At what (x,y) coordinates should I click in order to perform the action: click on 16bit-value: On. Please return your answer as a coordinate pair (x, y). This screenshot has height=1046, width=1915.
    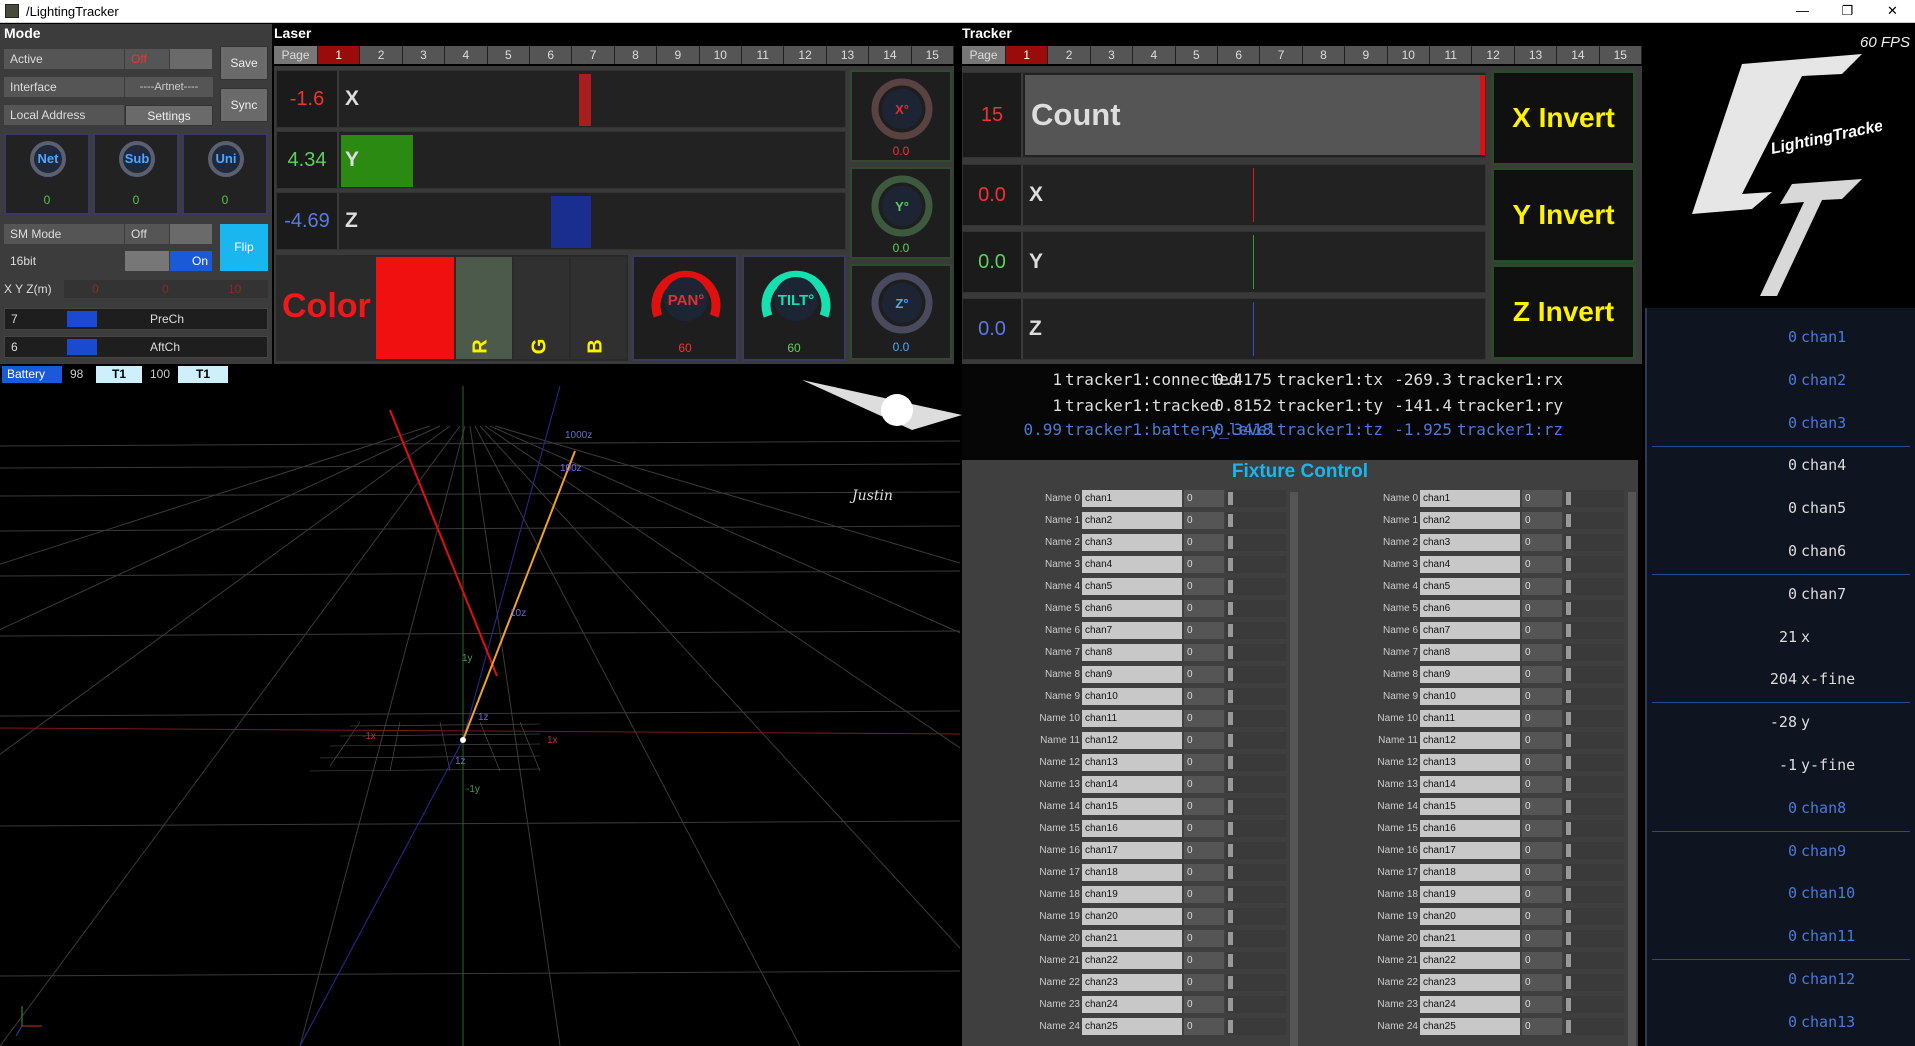
    Looking at the image, I should click on (191, 261).